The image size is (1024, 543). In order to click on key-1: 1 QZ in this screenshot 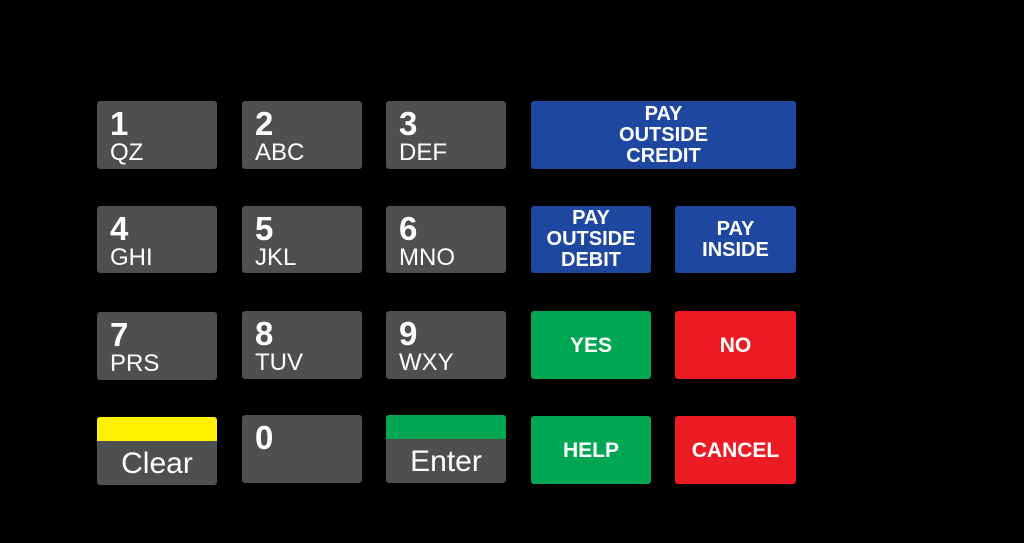, I will do `click(157, 135)`.